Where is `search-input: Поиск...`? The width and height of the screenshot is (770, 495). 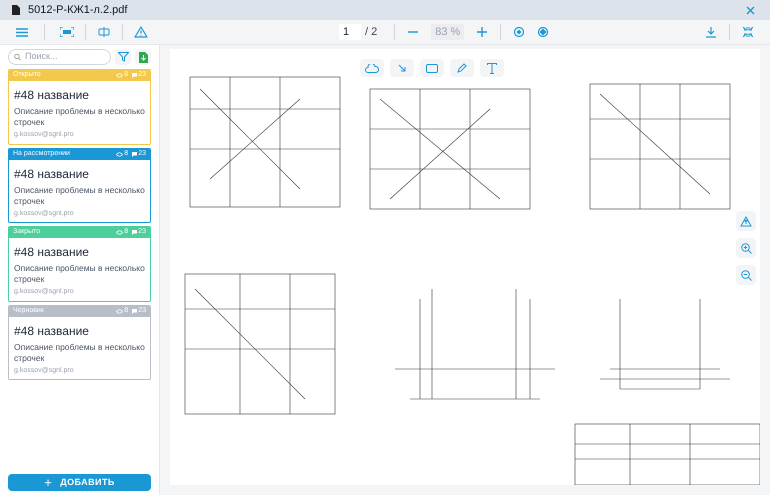 search-input: Поиск... is located at coordinates (65, 57).